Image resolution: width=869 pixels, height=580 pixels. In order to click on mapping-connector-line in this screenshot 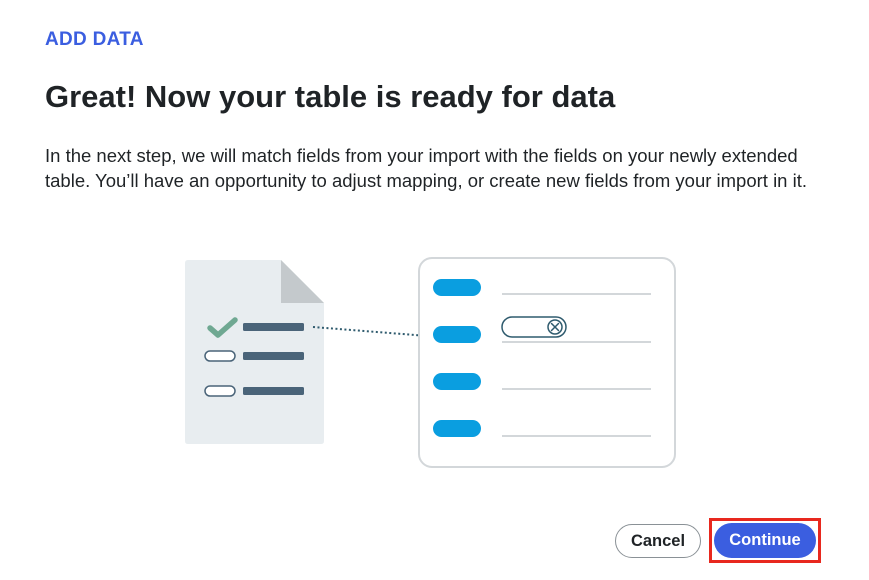, I will do `click(370, 331)`.